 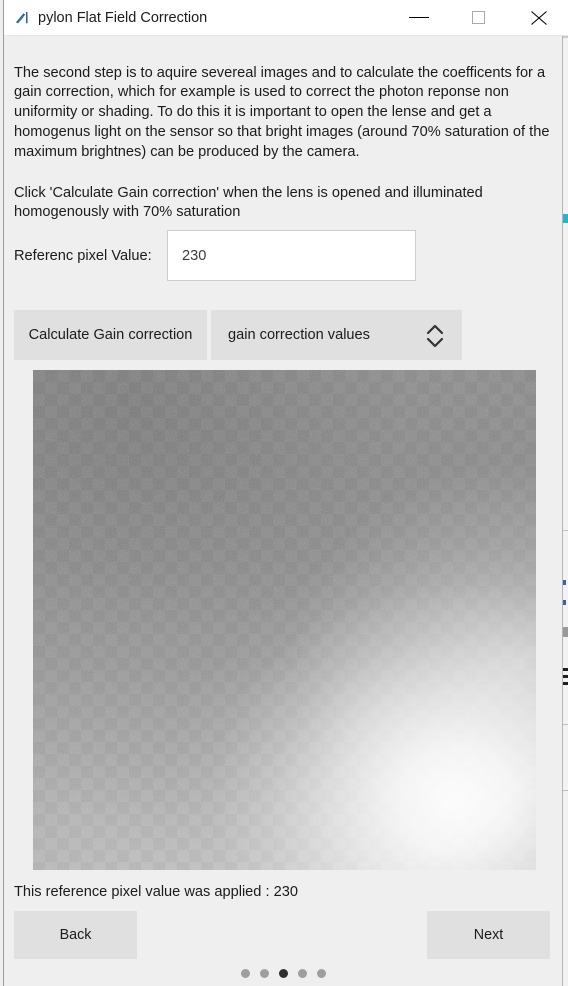 What do you see at coordinates (565, 493) in the screenshot?
I see `background-window-edge-right` at bounding box center [565, 493].